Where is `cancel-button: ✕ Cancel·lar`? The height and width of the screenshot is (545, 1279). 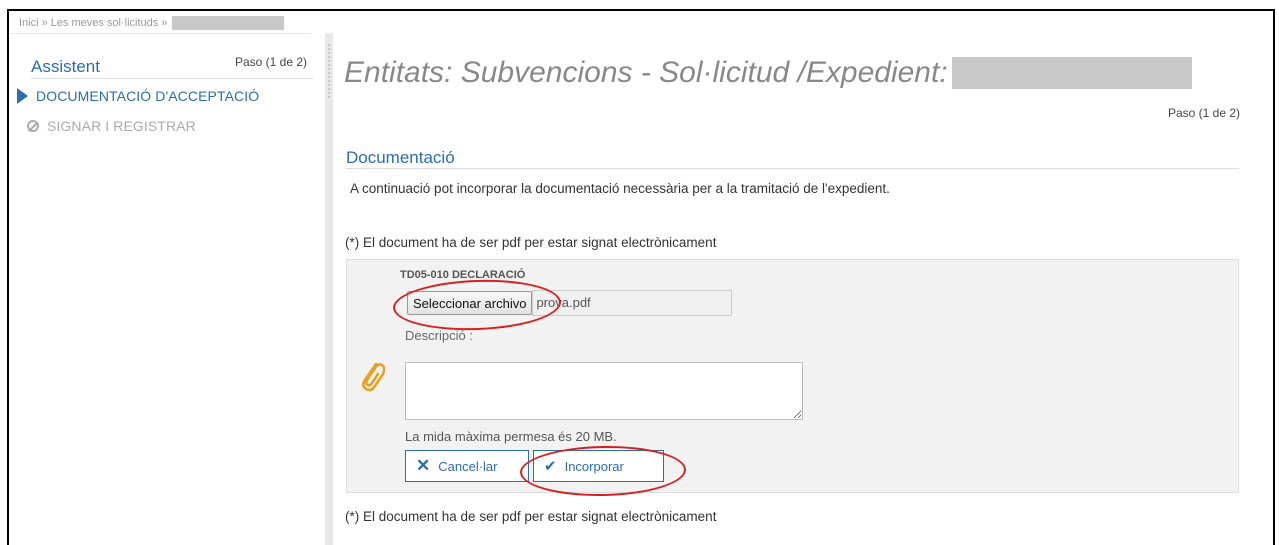 cancel-button: ✕ Cancel·lar is located at coordinates (467, 466).